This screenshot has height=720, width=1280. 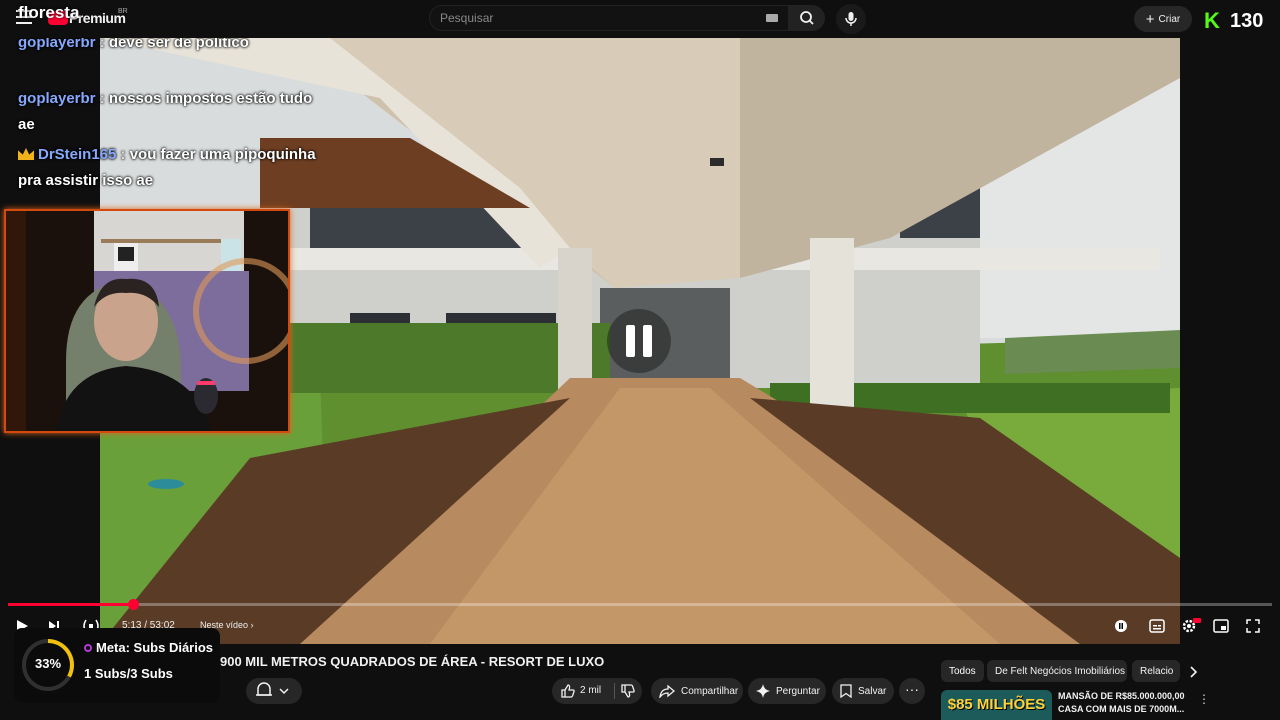 I want to click on recommendation-thumbnail: $85 MILHÕES, so click(x=996, y=705).